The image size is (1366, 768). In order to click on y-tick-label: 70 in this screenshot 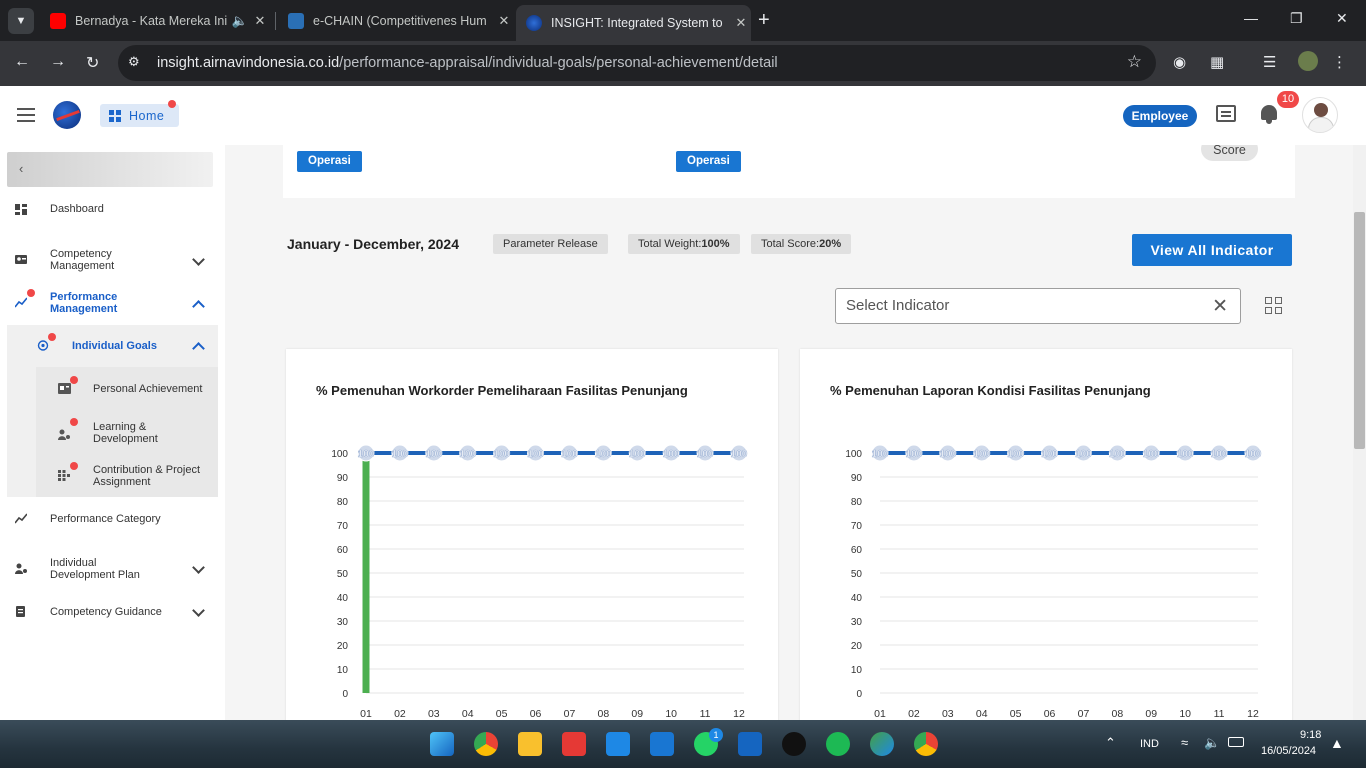, I will do `click(857, 526)`.